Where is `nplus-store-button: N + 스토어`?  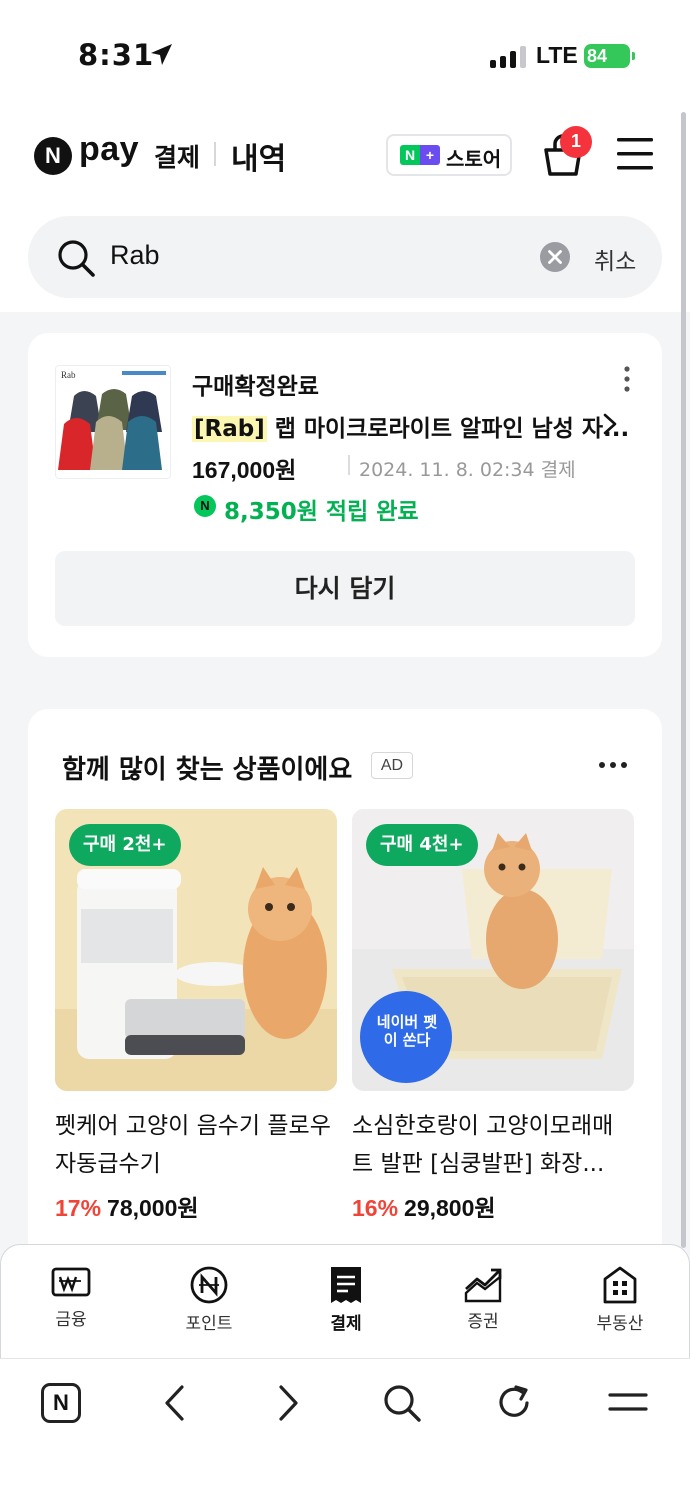
nplus-store-button: N + 스토어 is located at coordinates (449, 155).